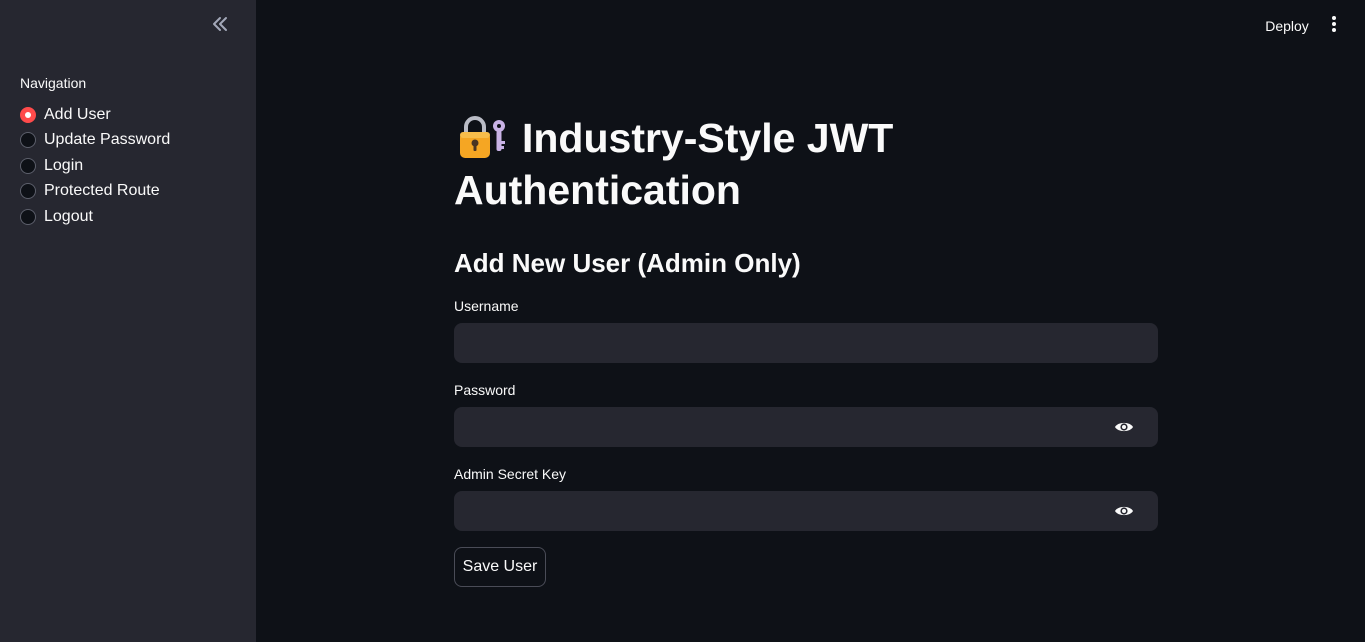  I want to click on vertical-dots-icon, so click(1334, 26).